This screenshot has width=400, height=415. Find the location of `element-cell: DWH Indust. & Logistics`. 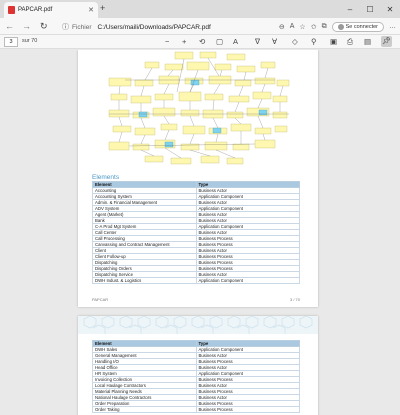

element-cell: DWH Indust. & Logistics is located at coordinates (144, 280).